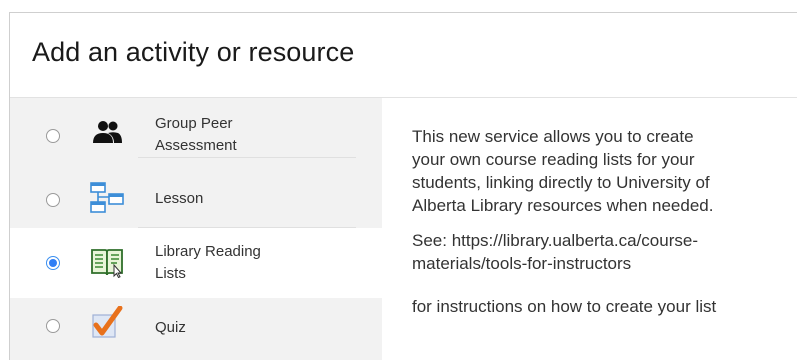 This screenshot has height=360, width=797. Describe the element at coordinates (170, 327) in the screenshot. I see `option-label: Quiz` at that location.